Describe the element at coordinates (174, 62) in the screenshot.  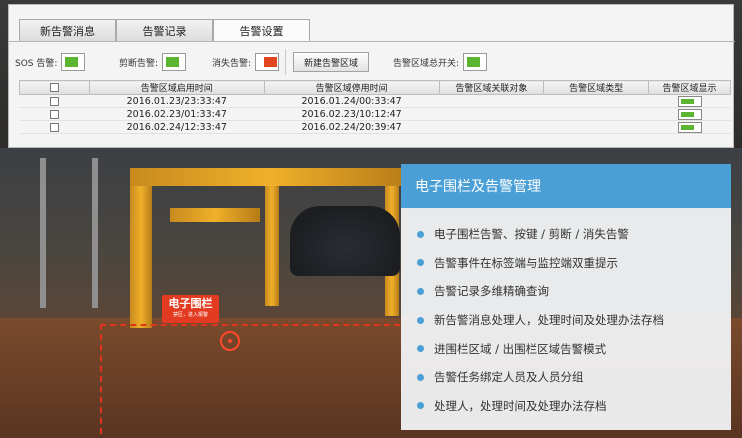
I see `cut-alarm-toggle` at that location.